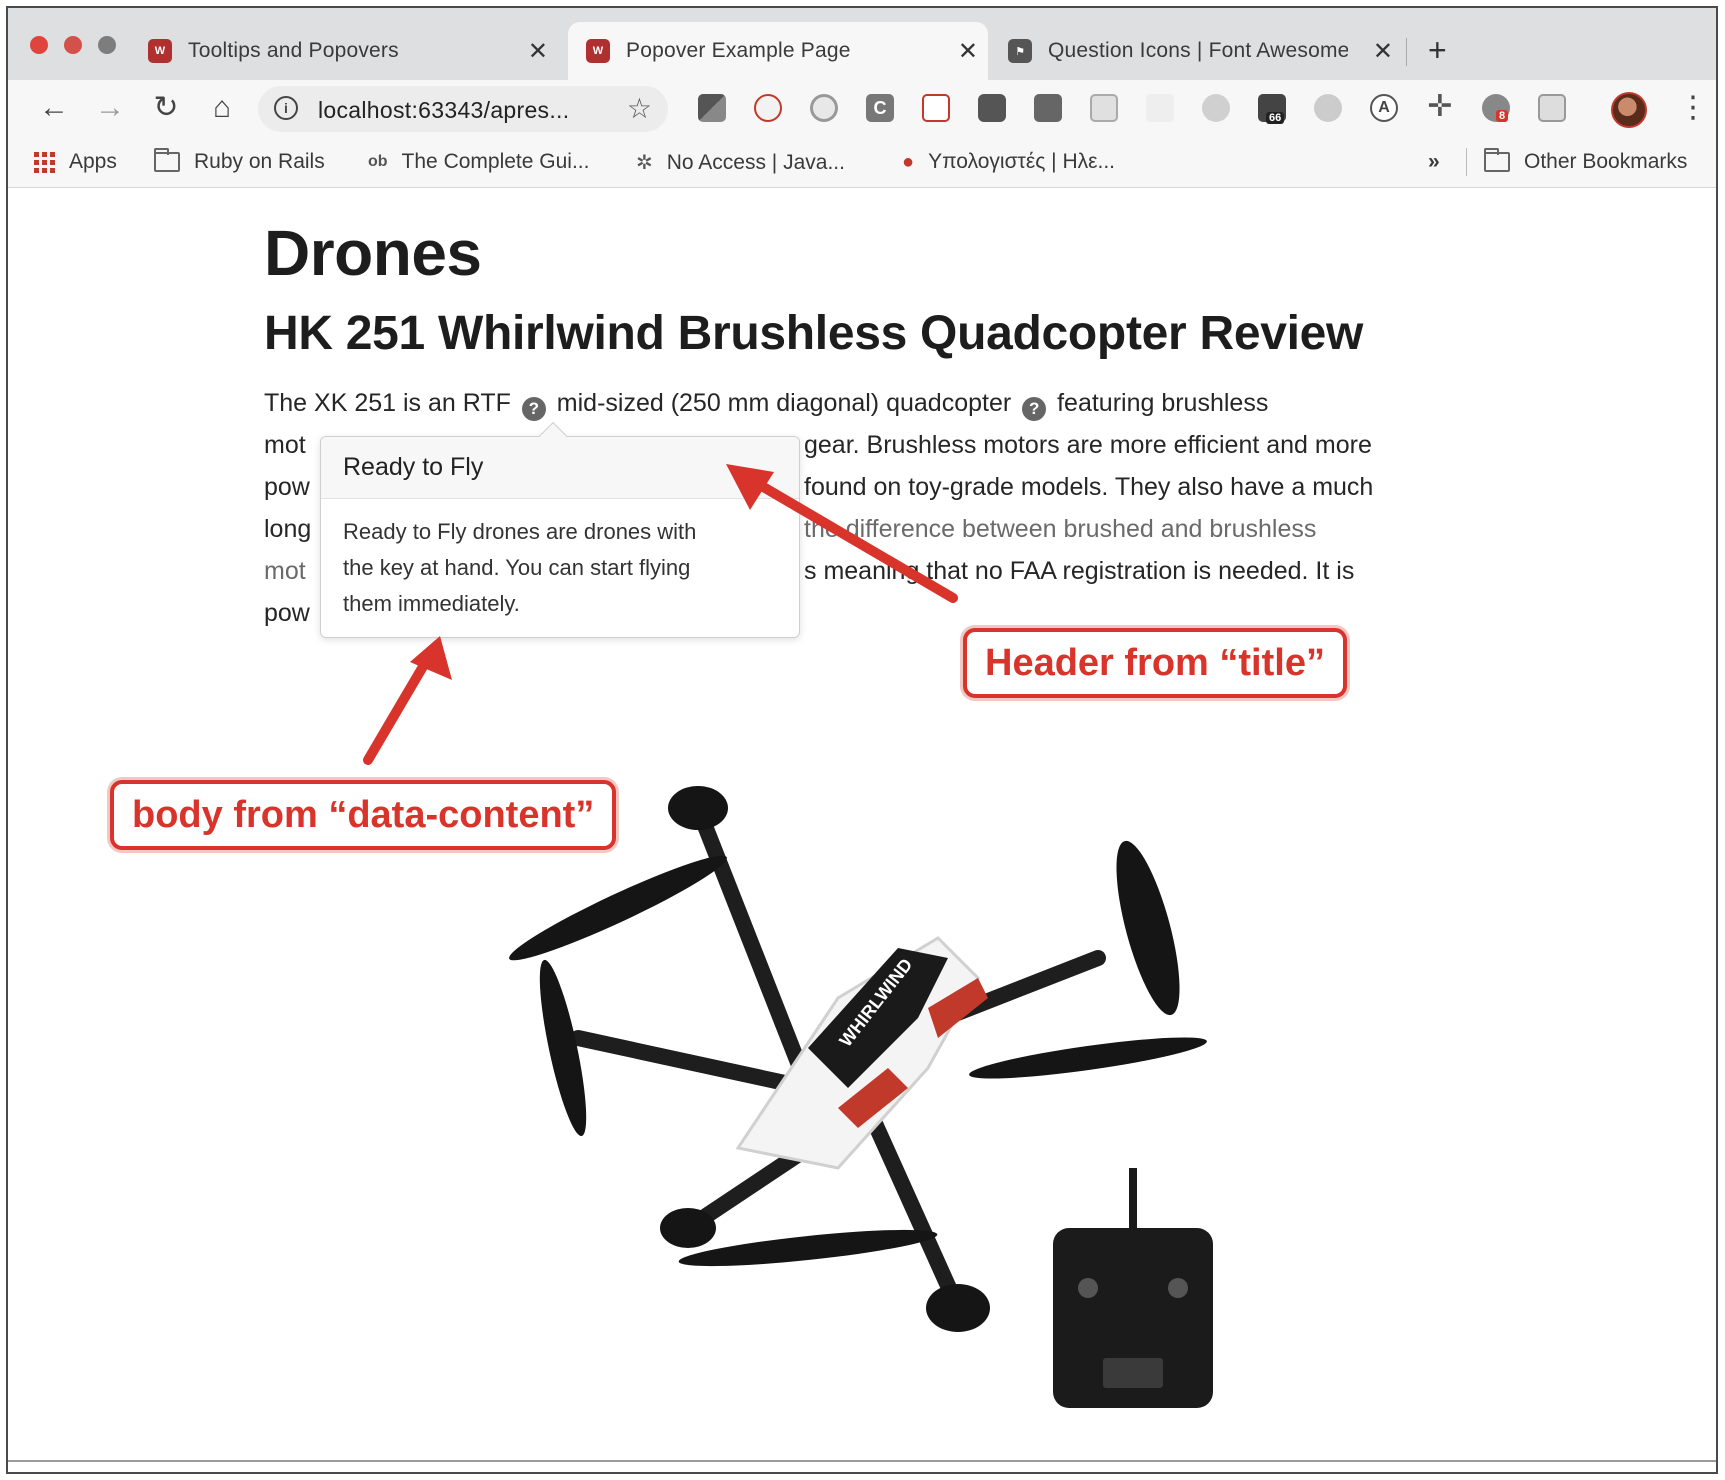 This screenshot has width=1725, height=1480. Describe the element at coordinates (936, 108) in the screenshot. I see `record-extension-icon` at that location.